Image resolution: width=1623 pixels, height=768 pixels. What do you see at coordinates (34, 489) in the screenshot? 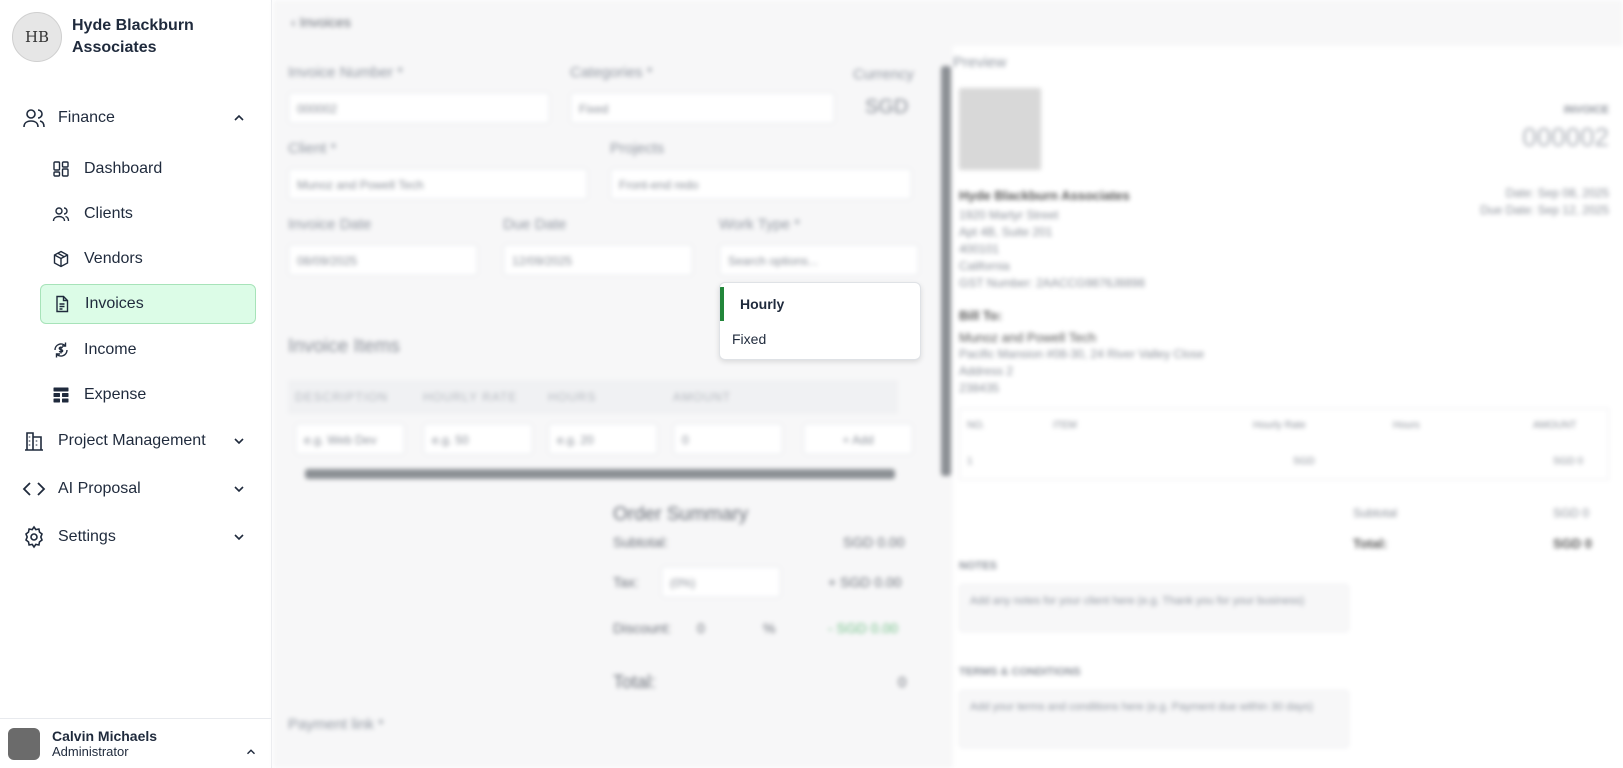
I see `code-icon` at bounding box center [34, 489].